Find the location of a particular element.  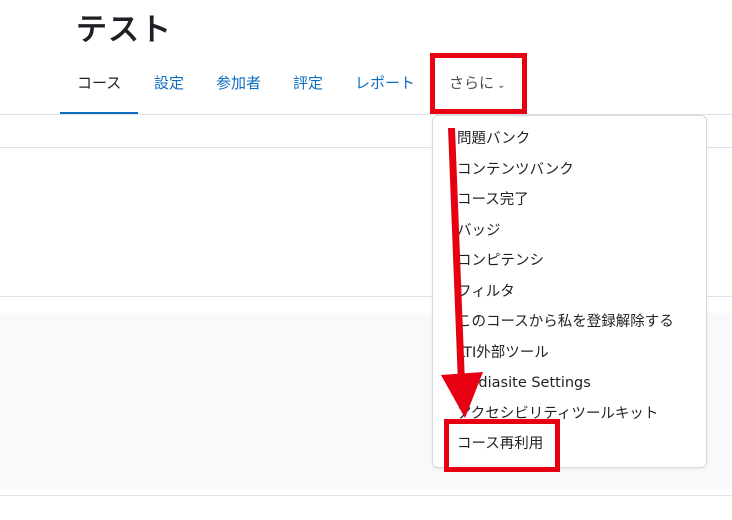

menu-item-course-completion: コース完了 is located at coordinates (493, 200).